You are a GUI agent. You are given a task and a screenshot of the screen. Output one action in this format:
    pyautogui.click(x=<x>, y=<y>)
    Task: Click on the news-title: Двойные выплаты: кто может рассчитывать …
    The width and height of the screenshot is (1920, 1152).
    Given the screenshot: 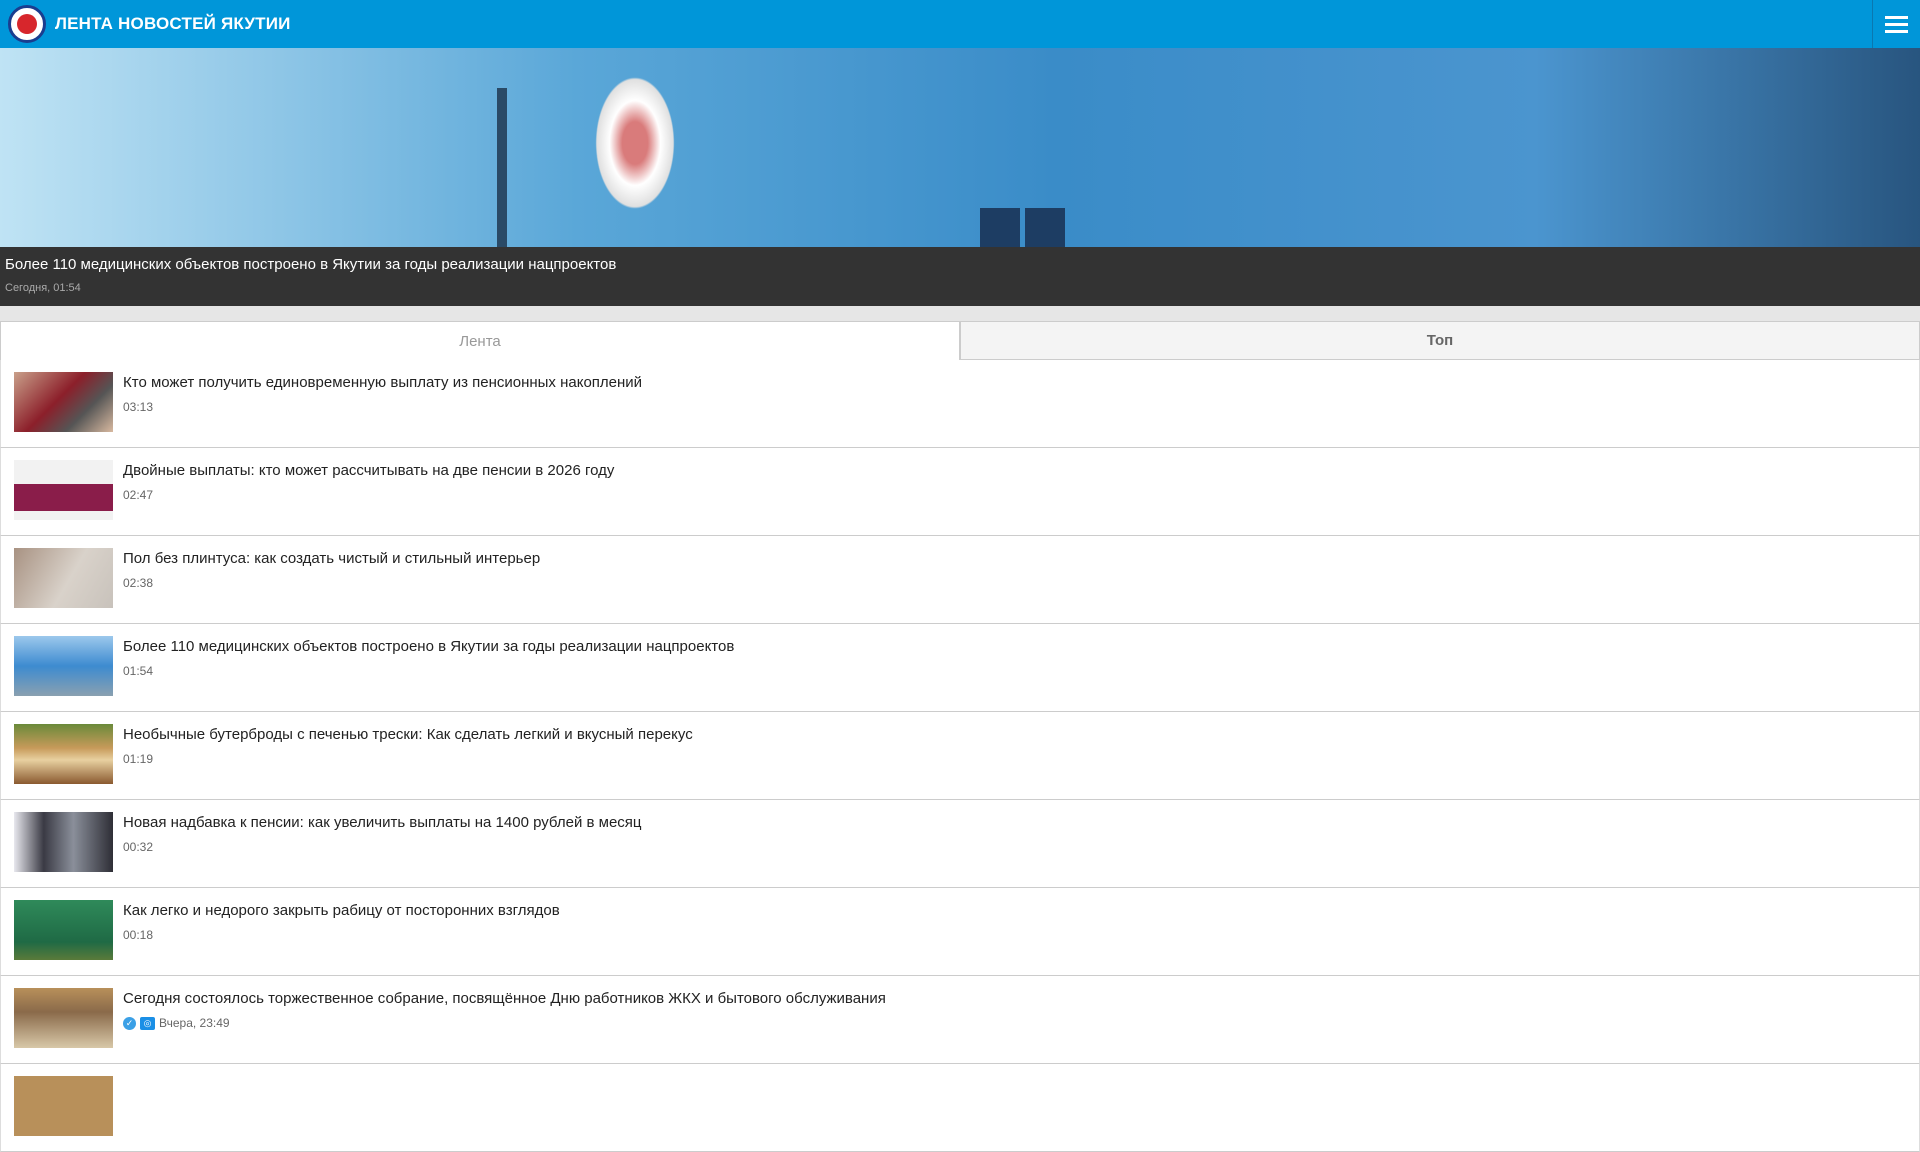 What is the action you would take?
    pyautogui.click(x=368, y=470)
    